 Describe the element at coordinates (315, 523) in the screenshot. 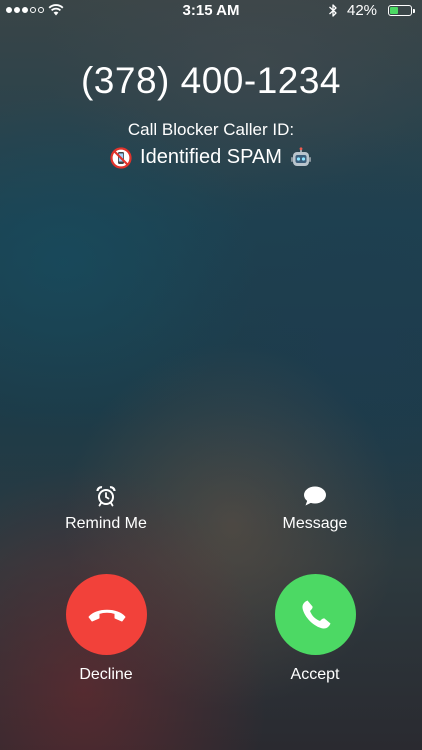

I see `message-label: Message` at that location.